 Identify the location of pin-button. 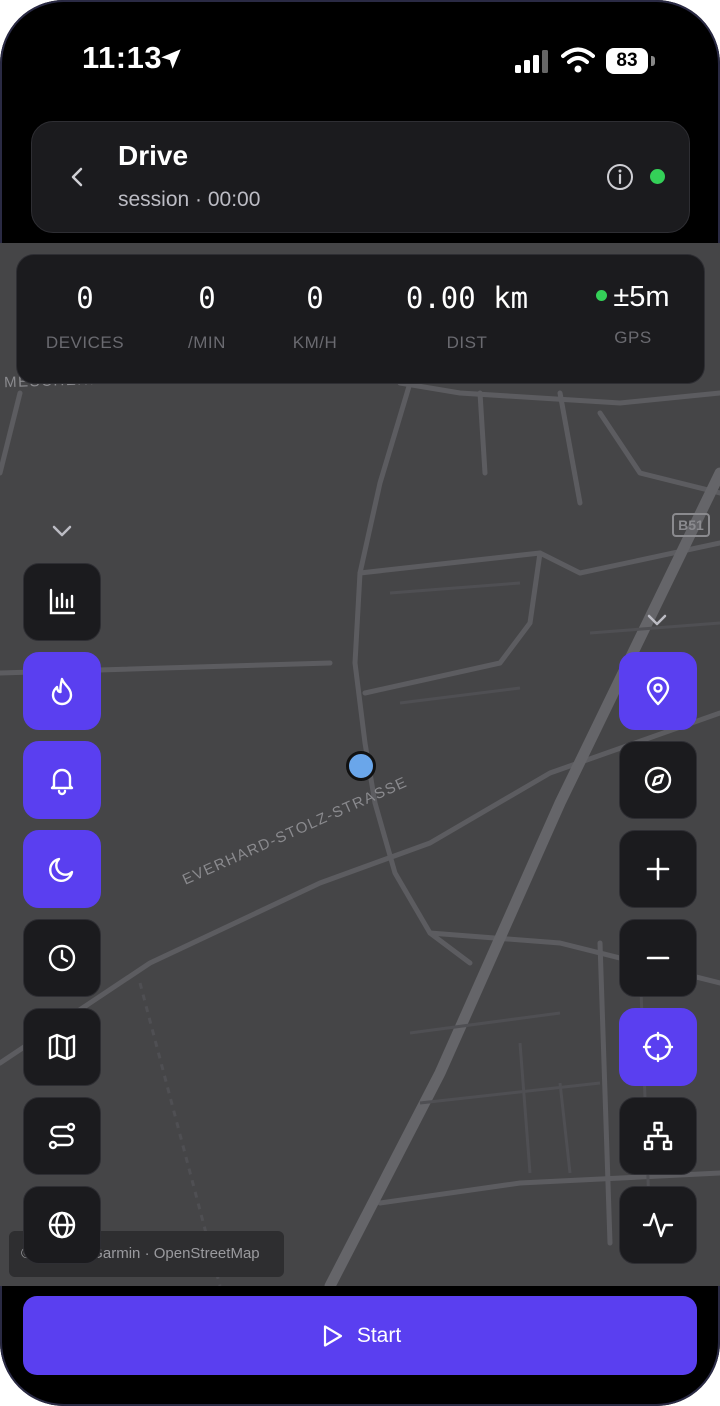
(658, 691).